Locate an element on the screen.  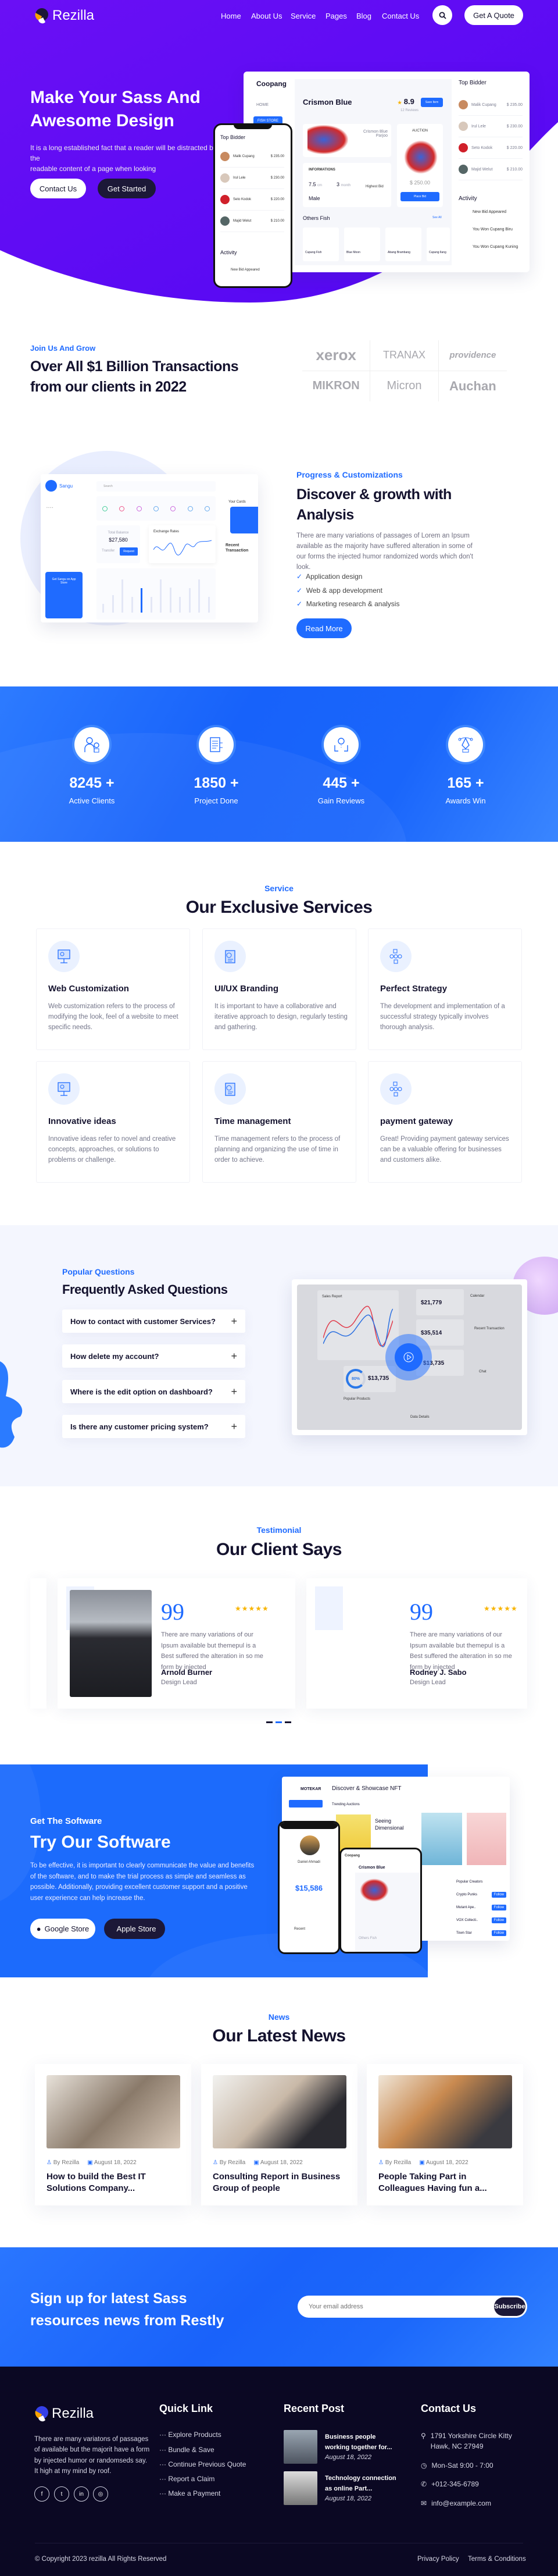
contact-us-button: Contact Us is located at coordinates (58, 188).